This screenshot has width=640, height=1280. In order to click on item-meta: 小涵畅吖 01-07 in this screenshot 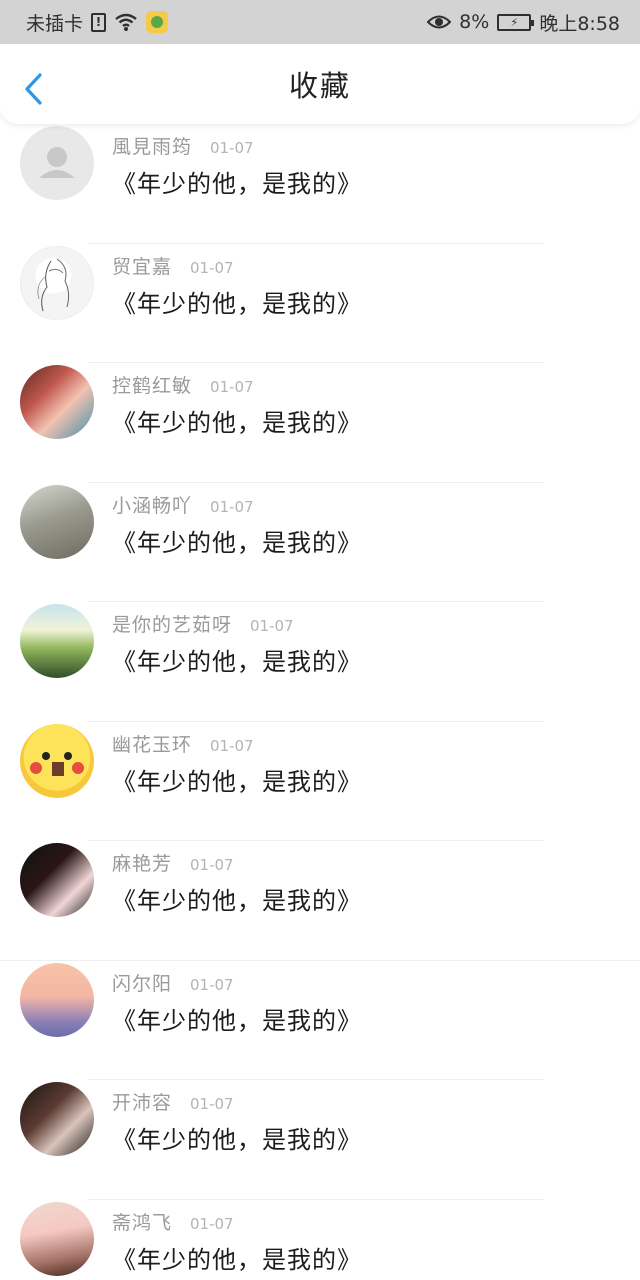, I will do `click(183, 504)`.